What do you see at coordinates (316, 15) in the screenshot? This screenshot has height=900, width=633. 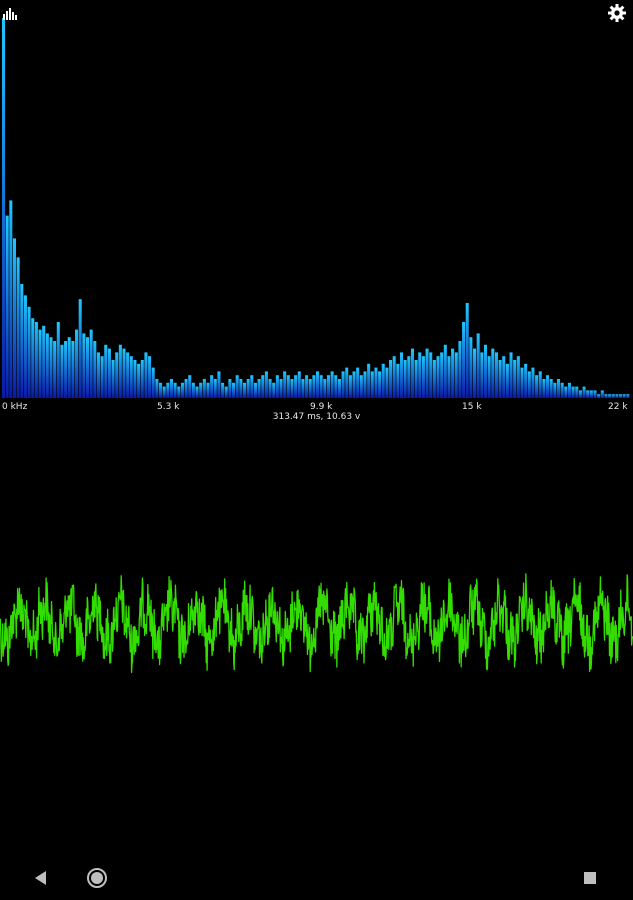 I see `top-toolbar` at bounding box center [316, 15].